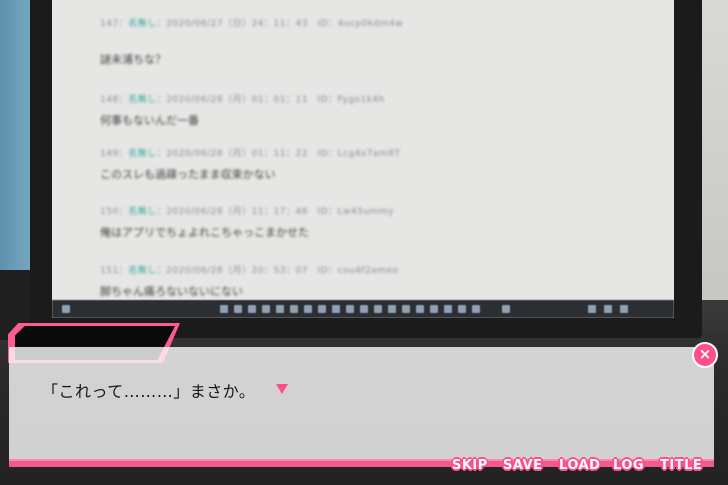  Describe the element at coordinates (681, 465) in the screenshot. I see `title-button: TITLE` at that location.